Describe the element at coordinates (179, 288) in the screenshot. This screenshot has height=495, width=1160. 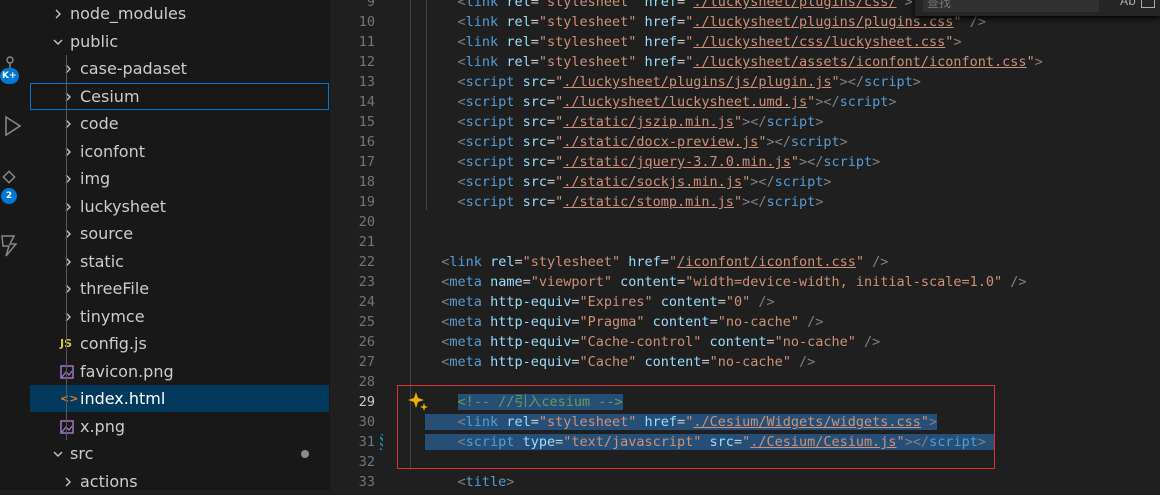
I see `explorer-item-threefile: threeFile` at that location.